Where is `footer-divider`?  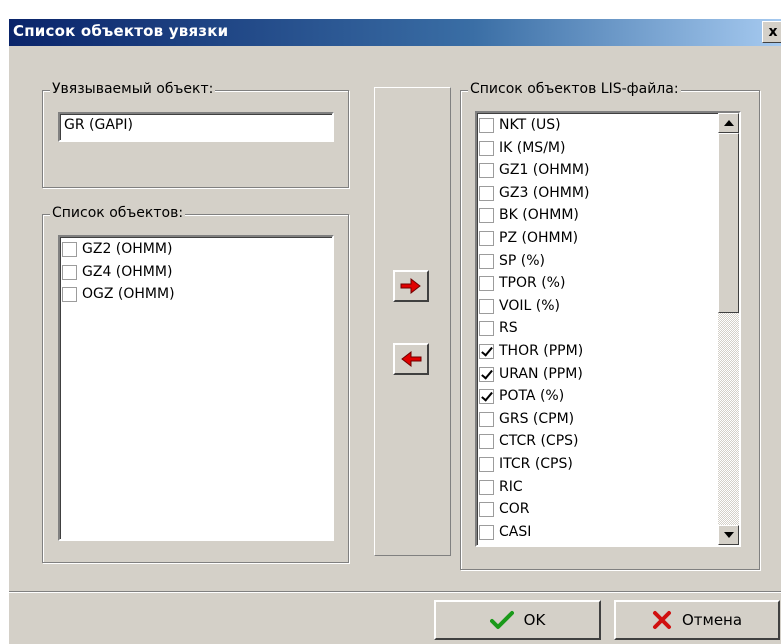 footer-divider is located at coordinates (395, 592).